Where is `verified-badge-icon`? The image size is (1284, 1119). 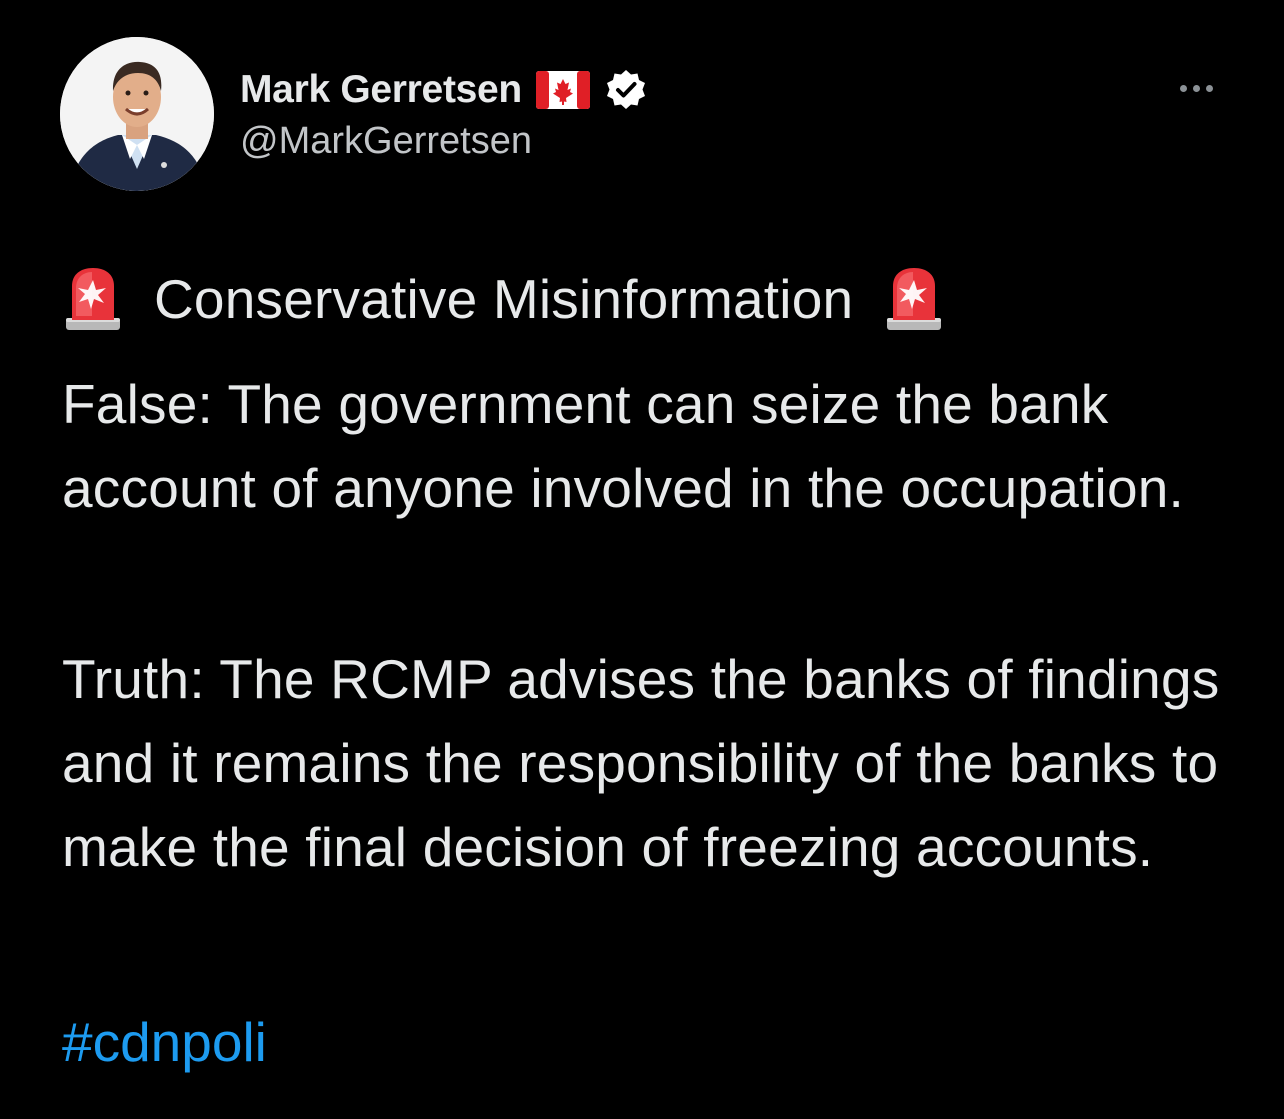
verified-badge-icon is located at coordinates (626, 90).